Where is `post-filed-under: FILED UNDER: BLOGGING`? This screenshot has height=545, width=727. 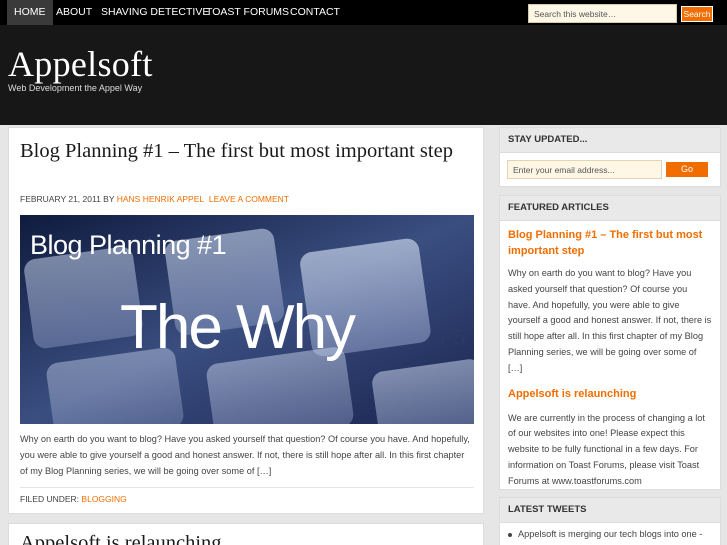 post-filed-under: FILED UNDER: BLOGGING is located at coordinates (73, 499).